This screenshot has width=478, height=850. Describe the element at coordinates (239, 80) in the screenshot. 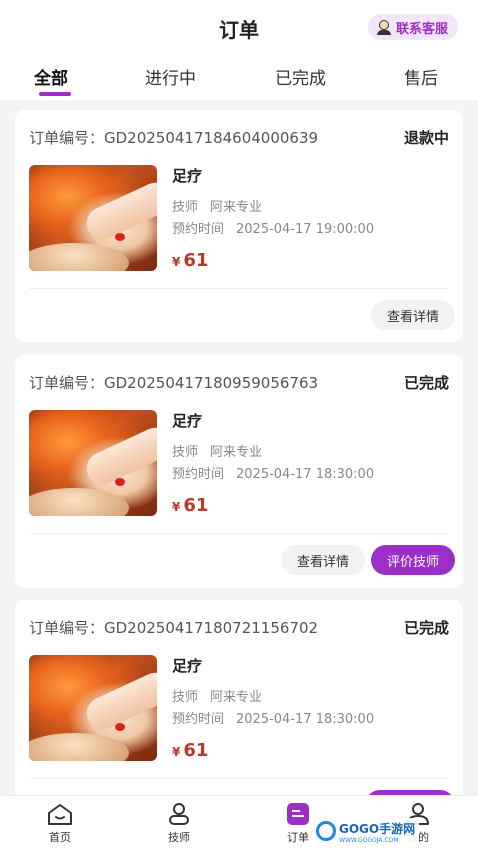

I see `order-tabs: 全部 进行中 已完成 售后` at that location.